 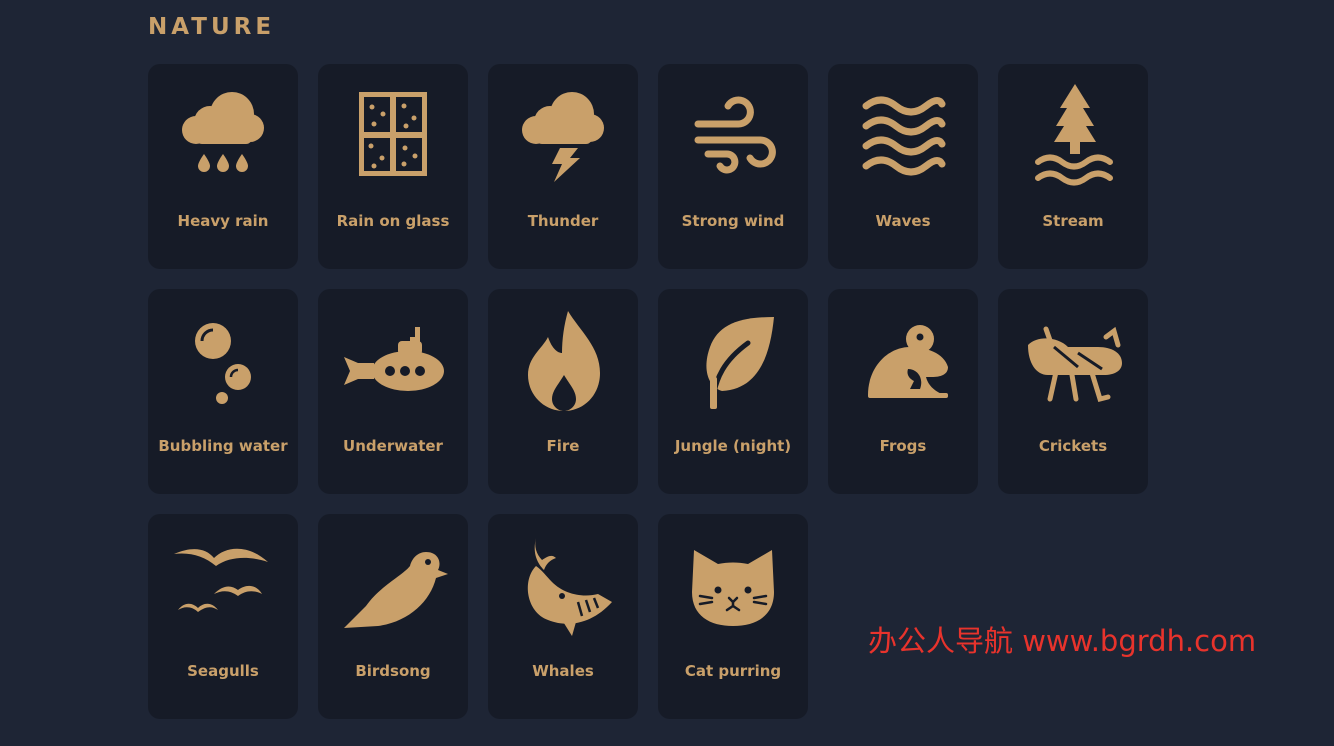 What do you see at coordinates (563, 446) in the screenshot?
I see `tile-label: Fire` at bounding box center [563, 446].